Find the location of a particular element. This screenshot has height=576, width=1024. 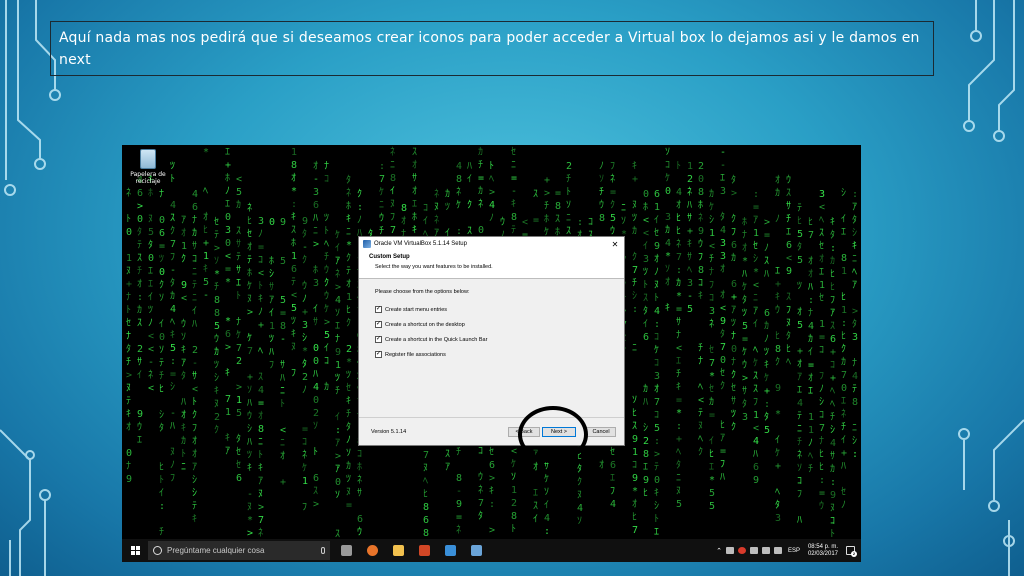

taskbar-firefox is located at coordinates (372, 550).